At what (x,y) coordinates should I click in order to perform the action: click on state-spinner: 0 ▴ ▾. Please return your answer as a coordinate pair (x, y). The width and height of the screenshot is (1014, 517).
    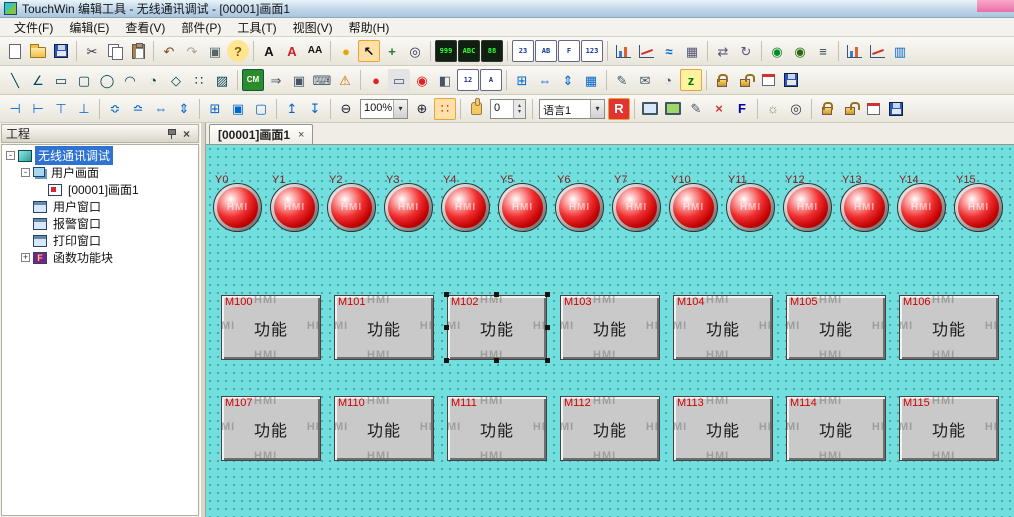
    Looking at the image, I should click on (508, 108).